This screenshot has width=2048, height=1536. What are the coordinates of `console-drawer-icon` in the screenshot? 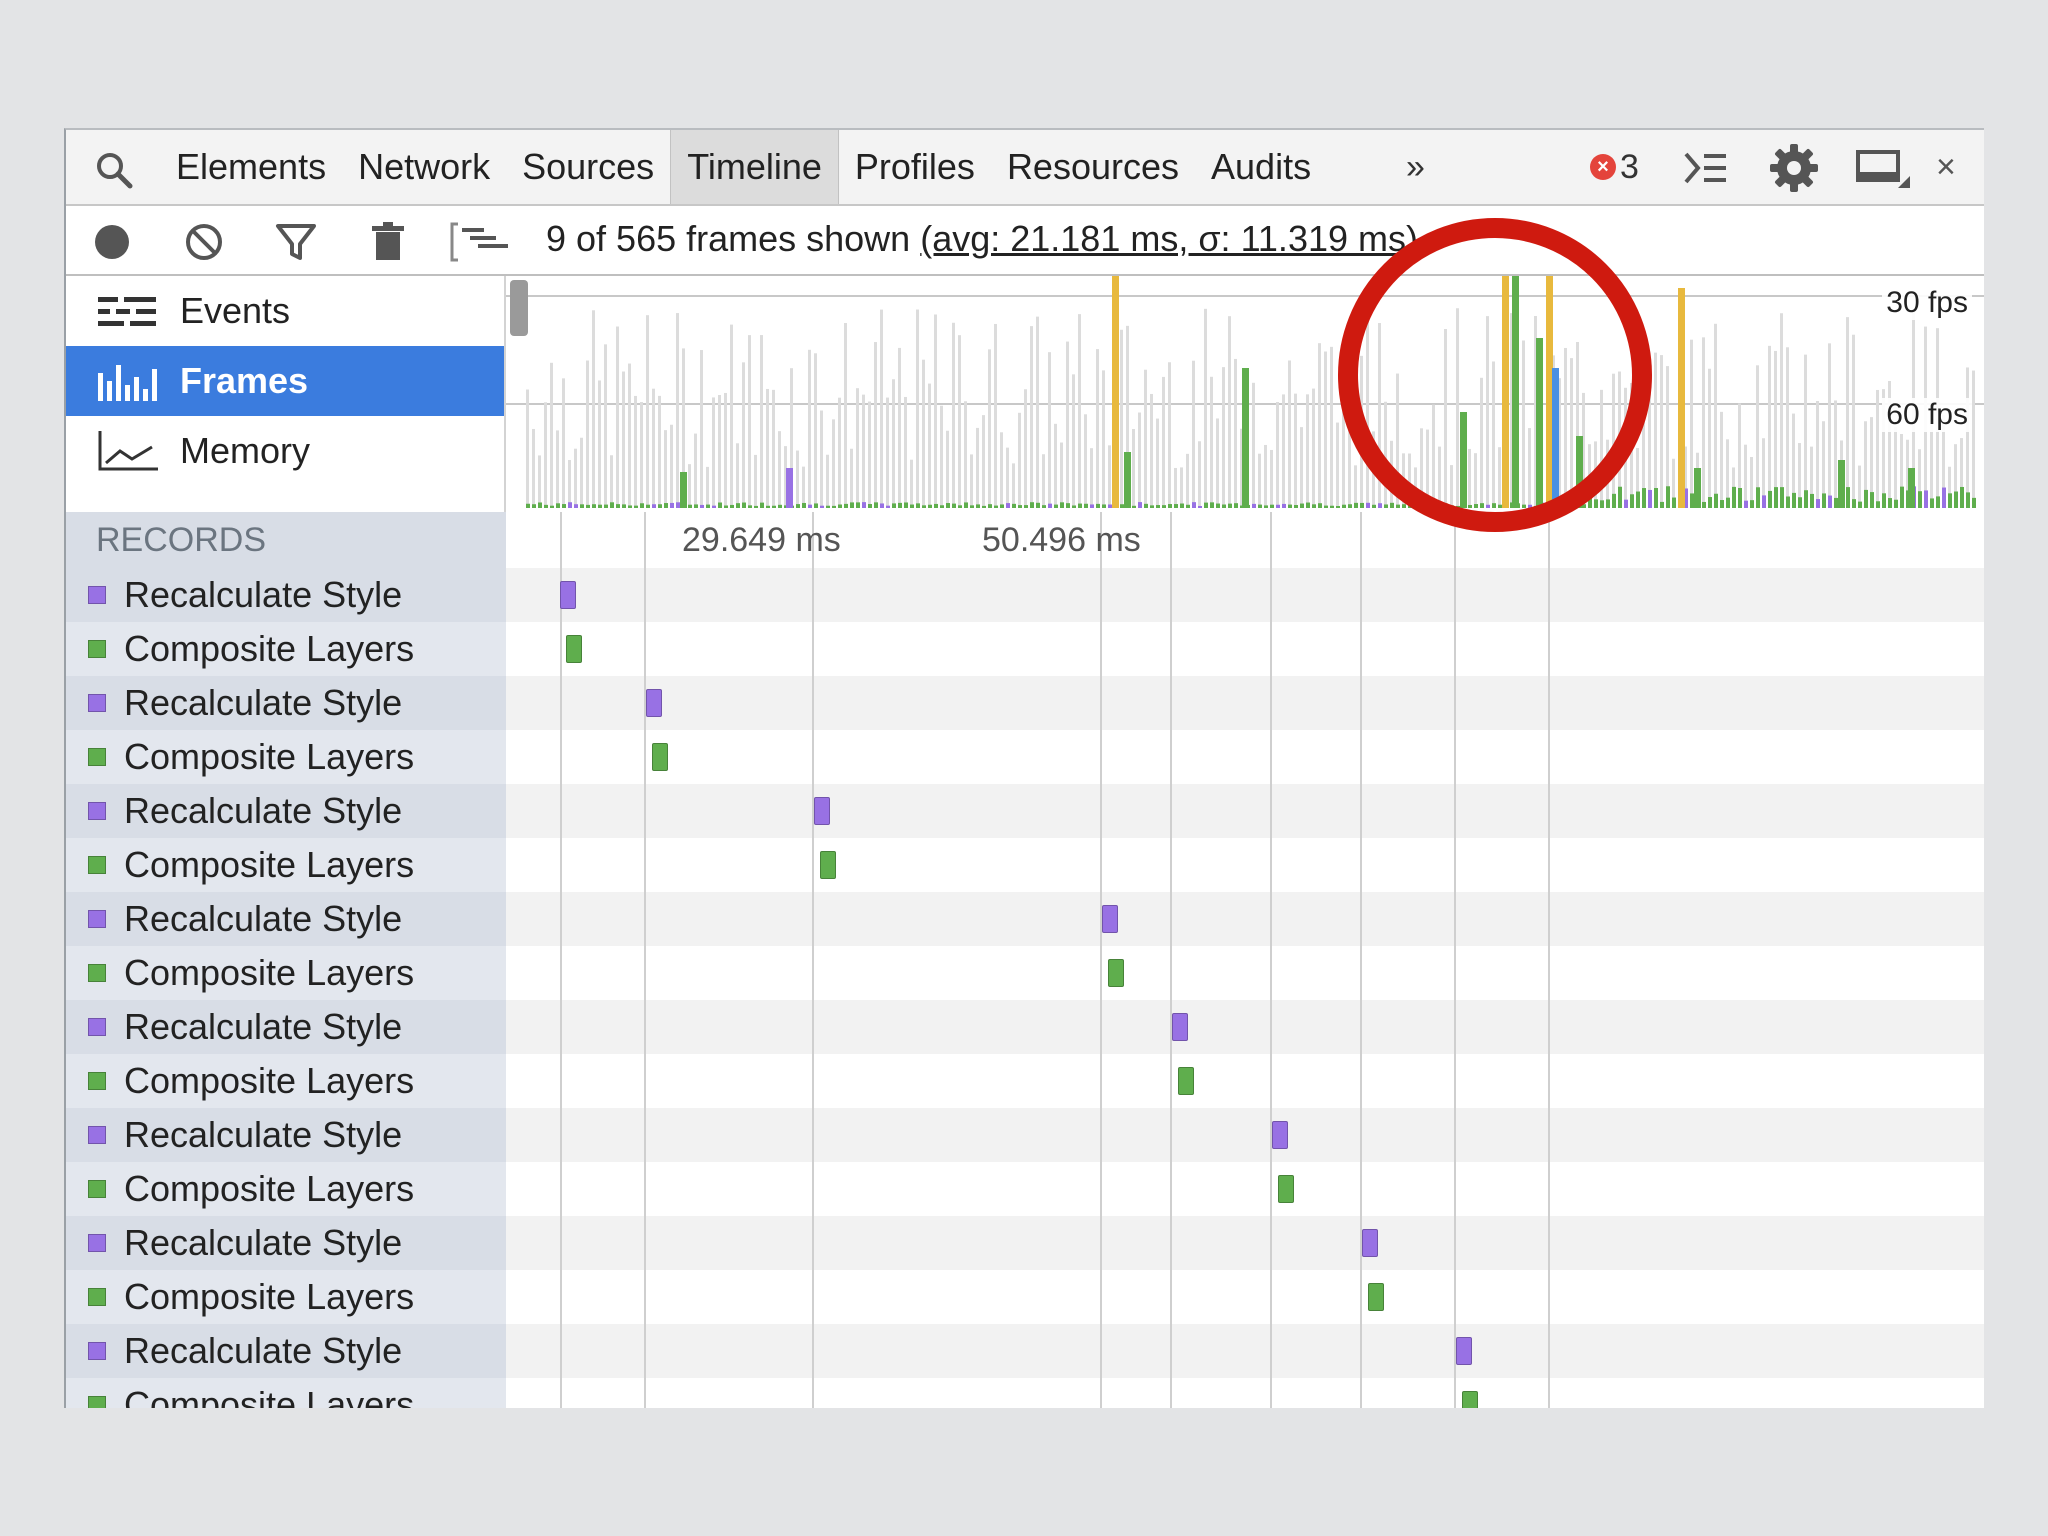 It's located at (1706, 168).